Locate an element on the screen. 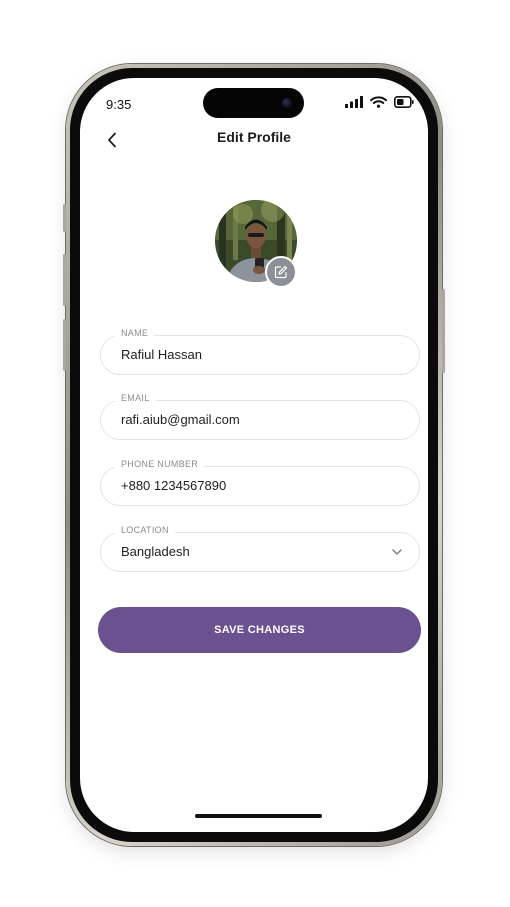 The width and height of the screenshot is (510, 907). location-value: Bangladesh is located at coordinates (155, 551).